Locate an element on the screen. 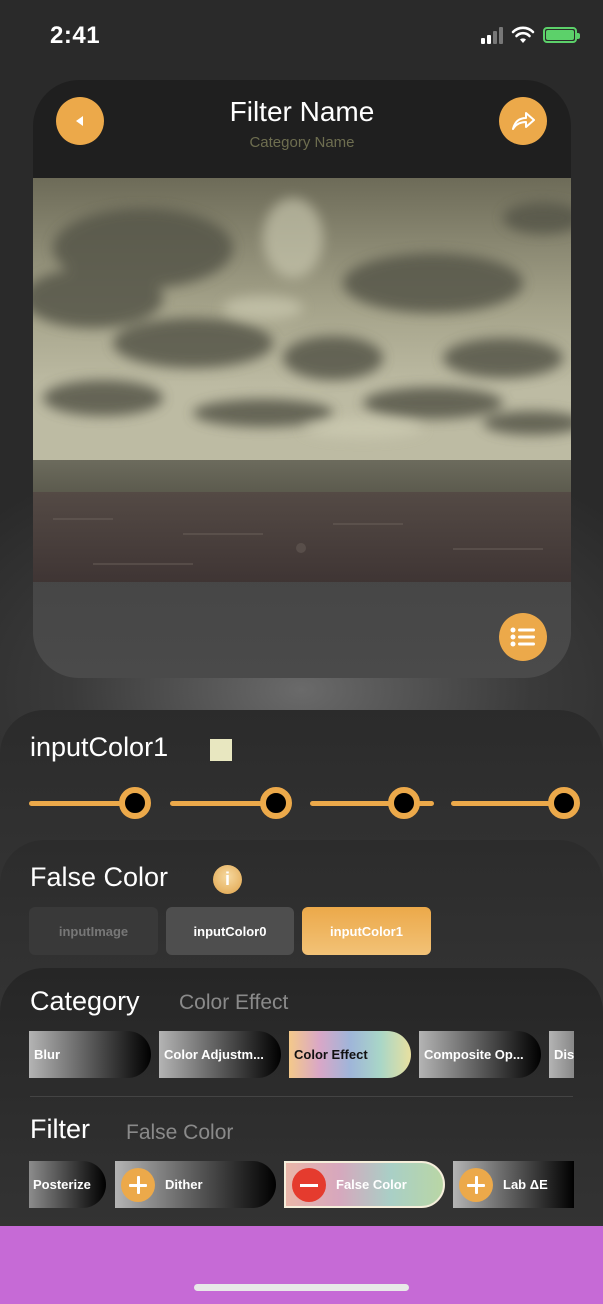  chip-label: Blur is located at coordinates (47, 1054).